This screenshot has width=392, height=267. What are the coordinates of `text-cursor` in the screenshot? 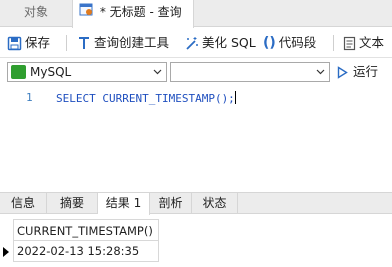 It's located at (235, 97).